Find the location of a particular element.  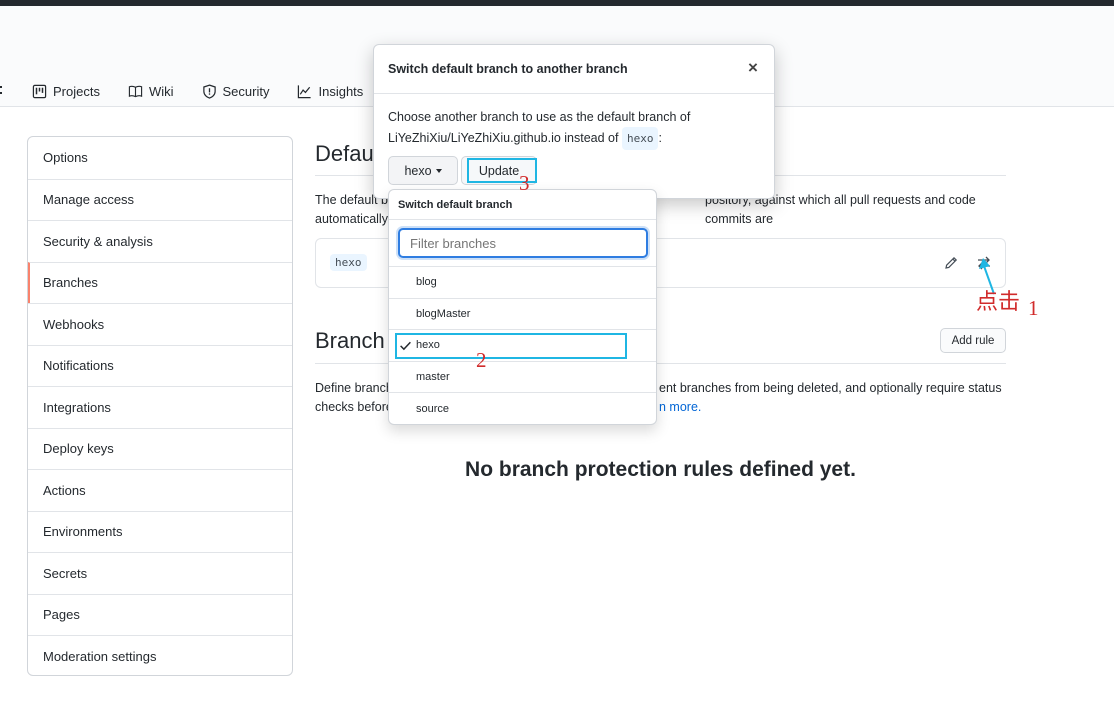

branch-name: source is located at coordinates (433, 408).